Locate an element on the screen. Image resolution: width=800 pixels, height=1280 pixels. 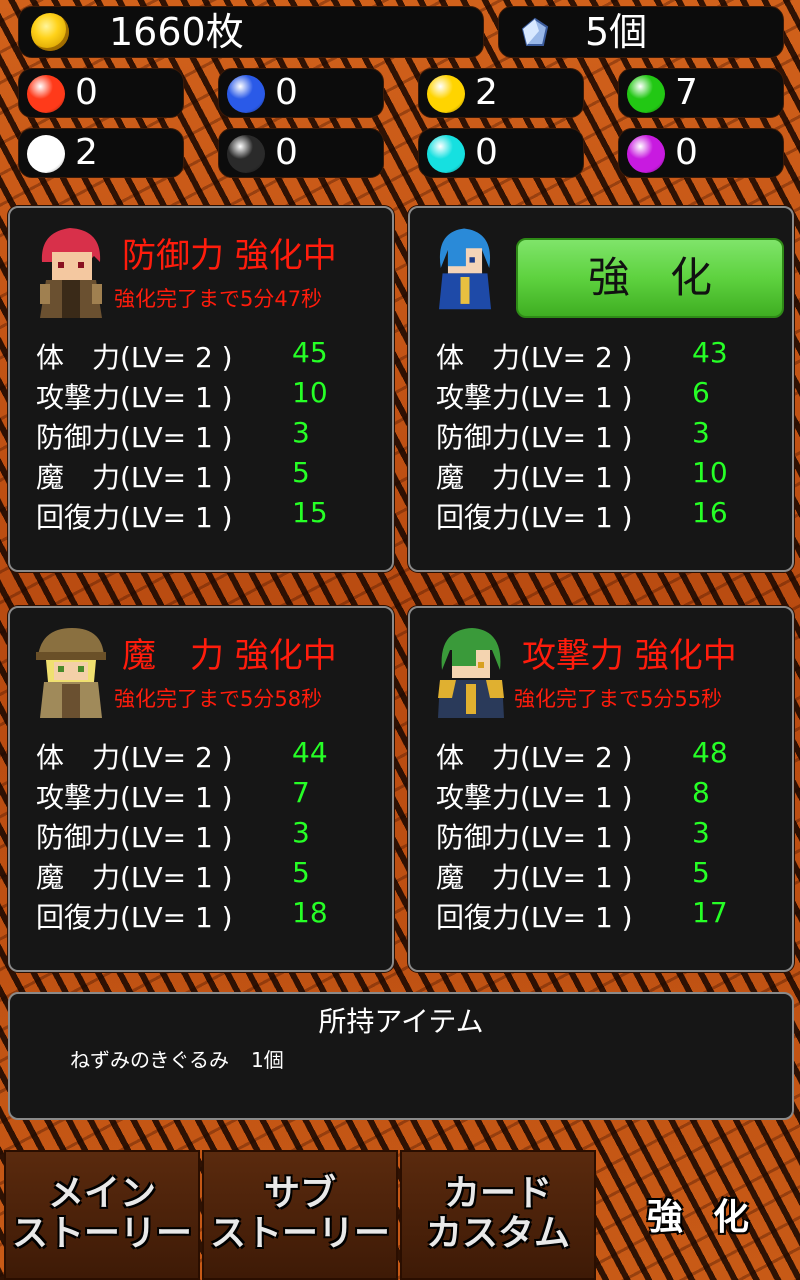
tab-label-line1: メイン is located at coordinates (101, 1193).